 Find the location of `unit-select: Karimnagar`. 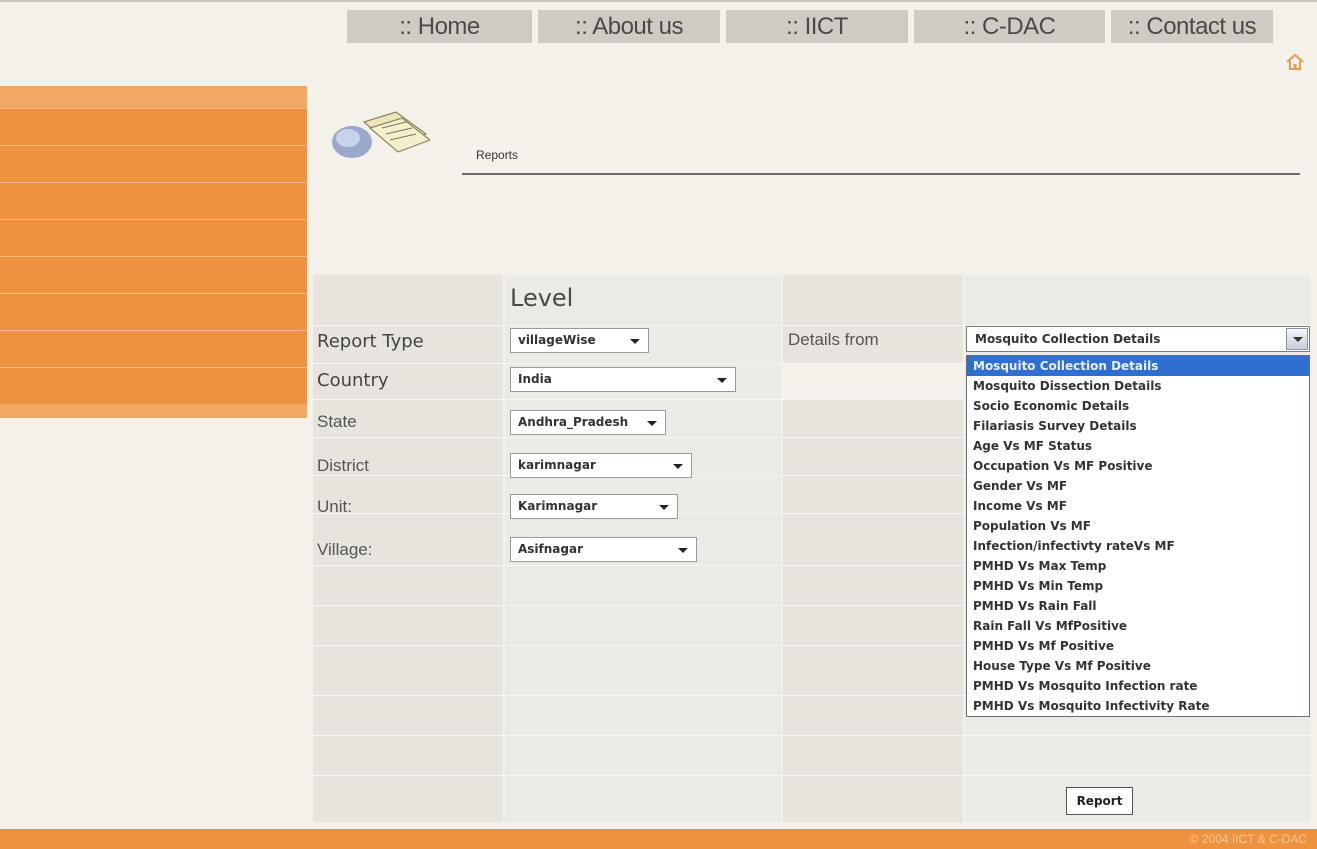

unit-select: Karimnagar is located at coordinates (594, 506).